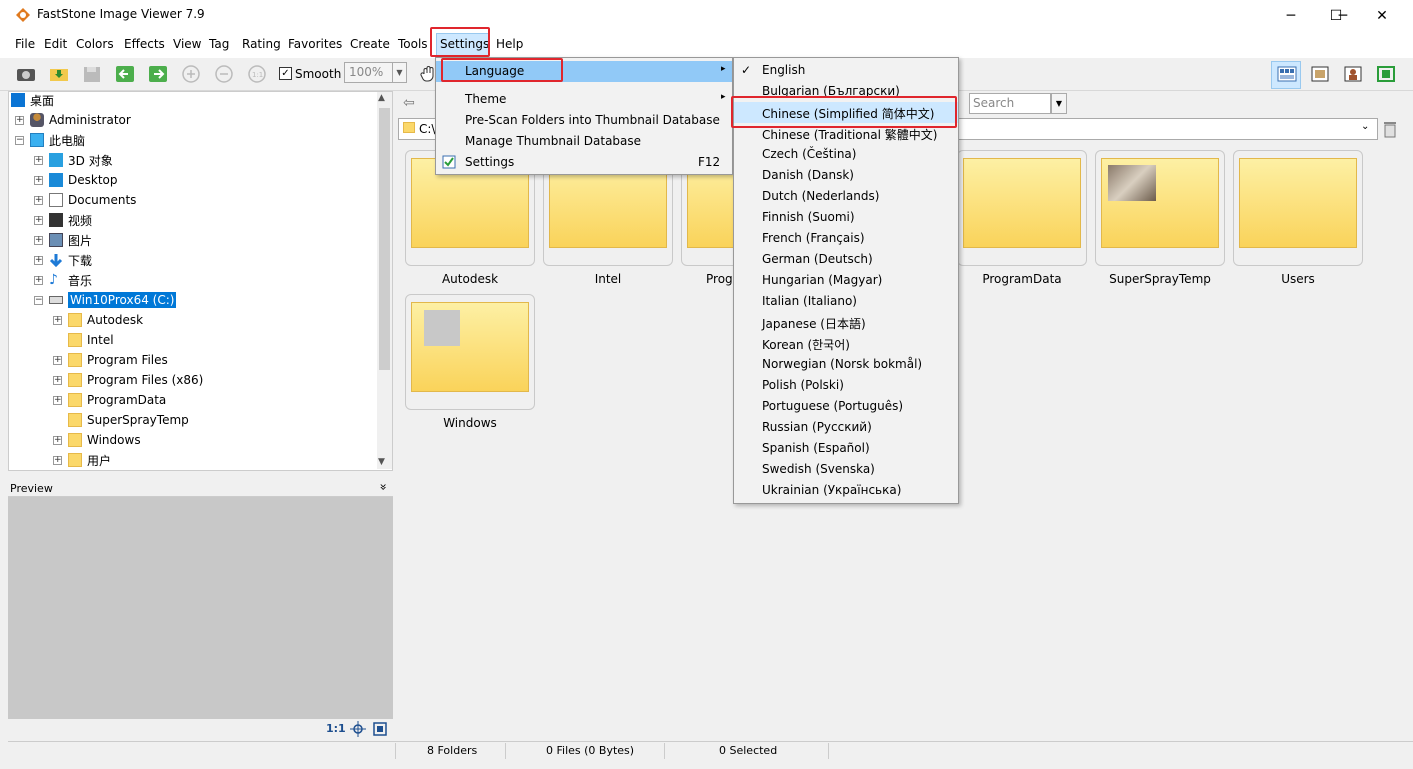 This screenshot has width=1413, height=769. What do you see at coordinates (846, 301) in the screenshot?
I see `language-item: Italian (Italiano)` at bounding box center [846, 301].